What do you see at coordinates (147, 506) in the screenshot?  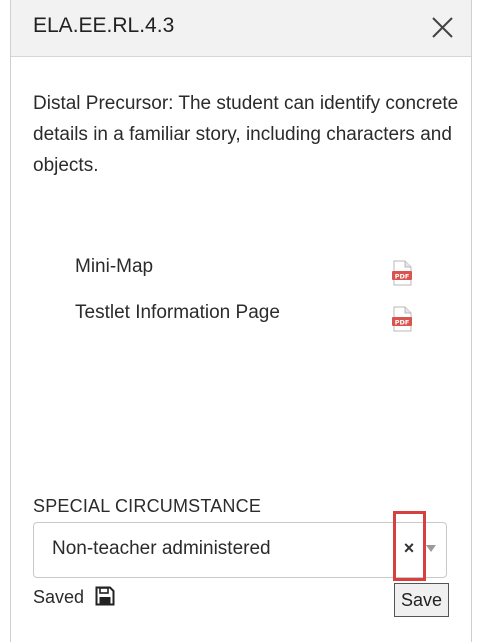 I see `special-circumstance-label: SPECIAL CIRCUMSTANCE` at bounding box center [147, 506].